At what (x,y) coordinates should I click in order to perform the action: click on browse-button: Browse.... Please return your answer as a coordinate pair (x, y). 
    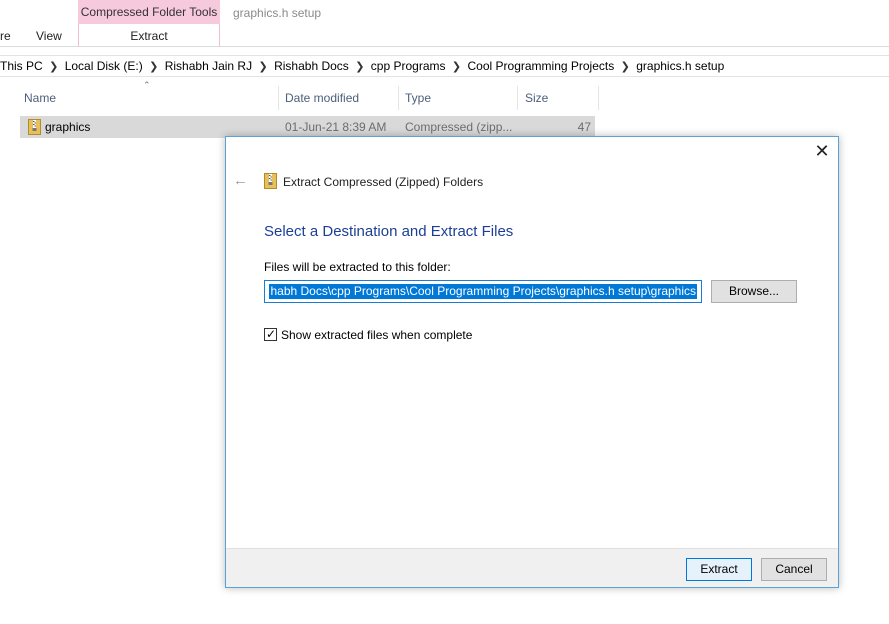
    Looking at the image, I should click on (754, 291).